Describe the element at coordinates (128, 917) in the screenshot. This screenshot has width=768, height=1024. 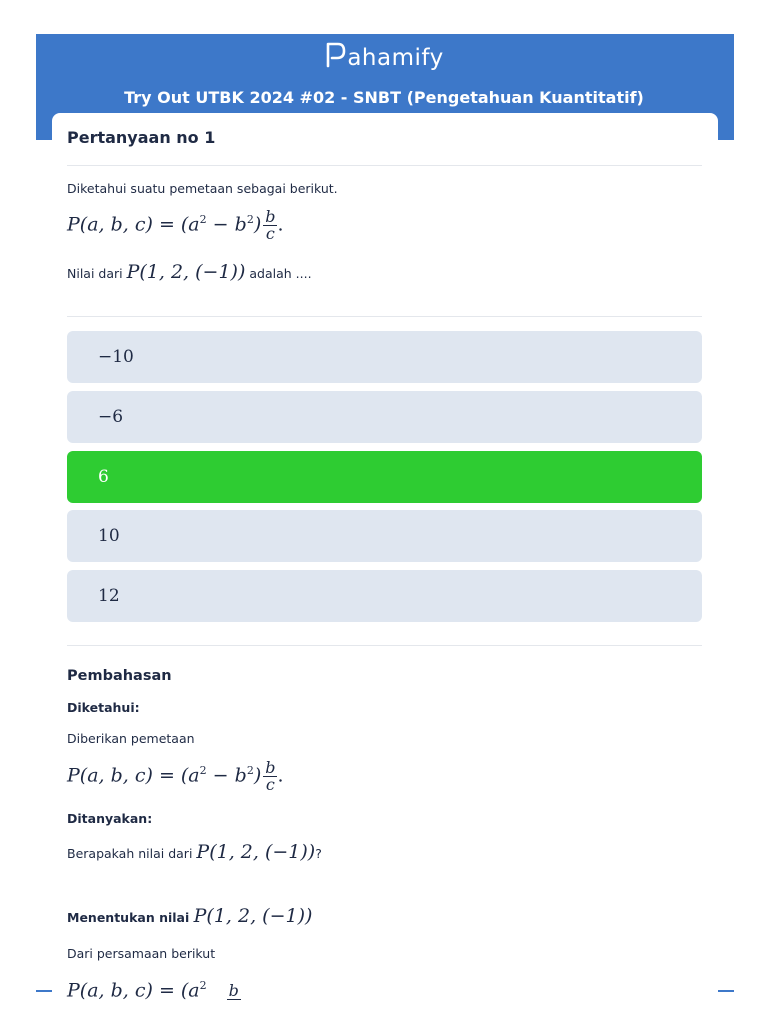
I see `determine-prefix: Menentukan nilai` at that location.